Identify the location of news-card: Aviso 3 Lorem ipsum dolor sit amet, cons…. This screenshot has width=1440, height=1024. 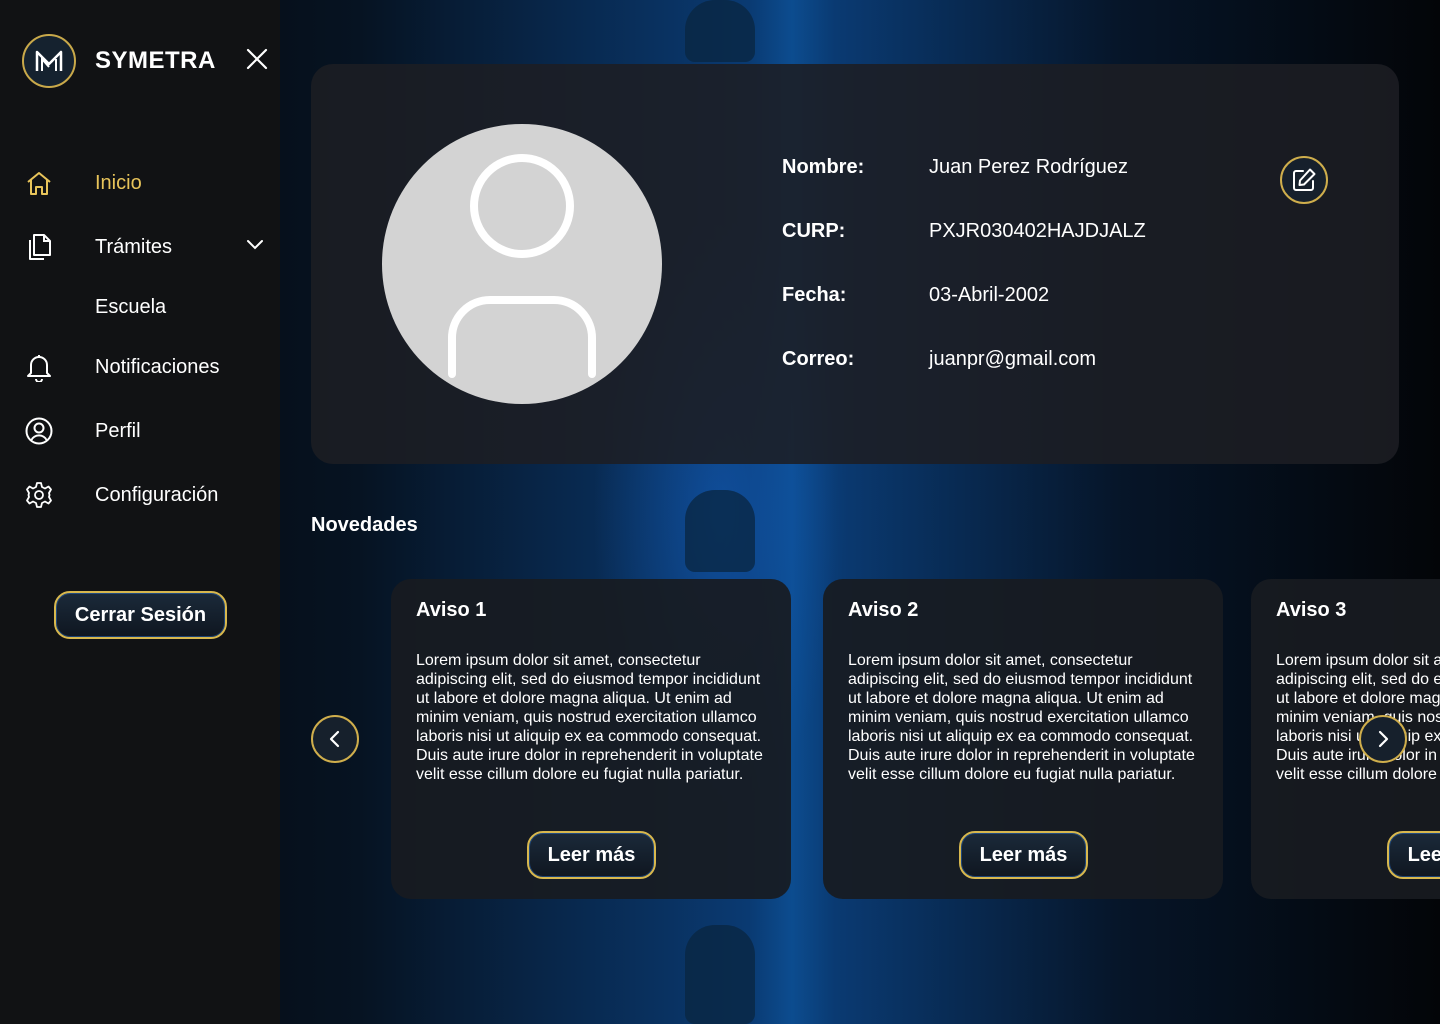
(1345, 739).